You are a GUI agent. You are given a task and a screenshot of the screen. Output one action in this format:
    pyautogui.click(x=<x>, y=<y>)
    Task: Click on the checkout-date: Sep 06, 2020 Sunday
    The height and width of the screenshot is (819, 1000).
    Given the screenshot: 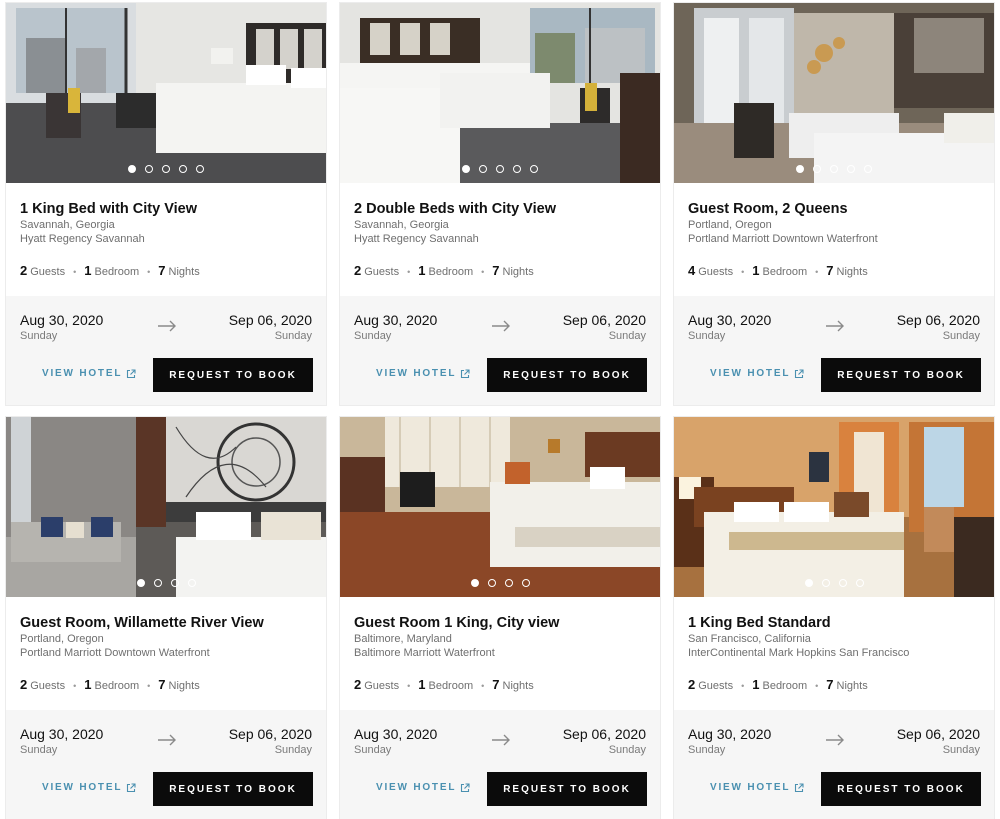 What is the action you would take?
    pyautogui.click(x=604, y=741)
    